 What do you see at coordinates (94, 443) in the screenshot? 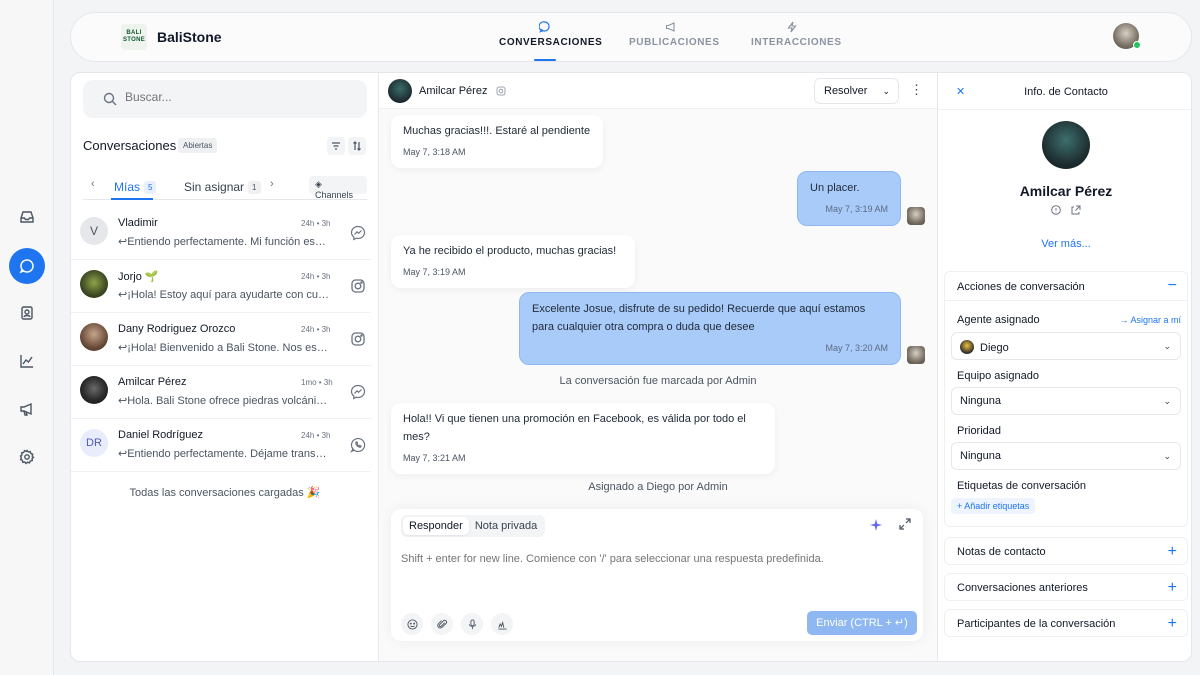
I see `avatar: DR` at bounding box center [94, 443].